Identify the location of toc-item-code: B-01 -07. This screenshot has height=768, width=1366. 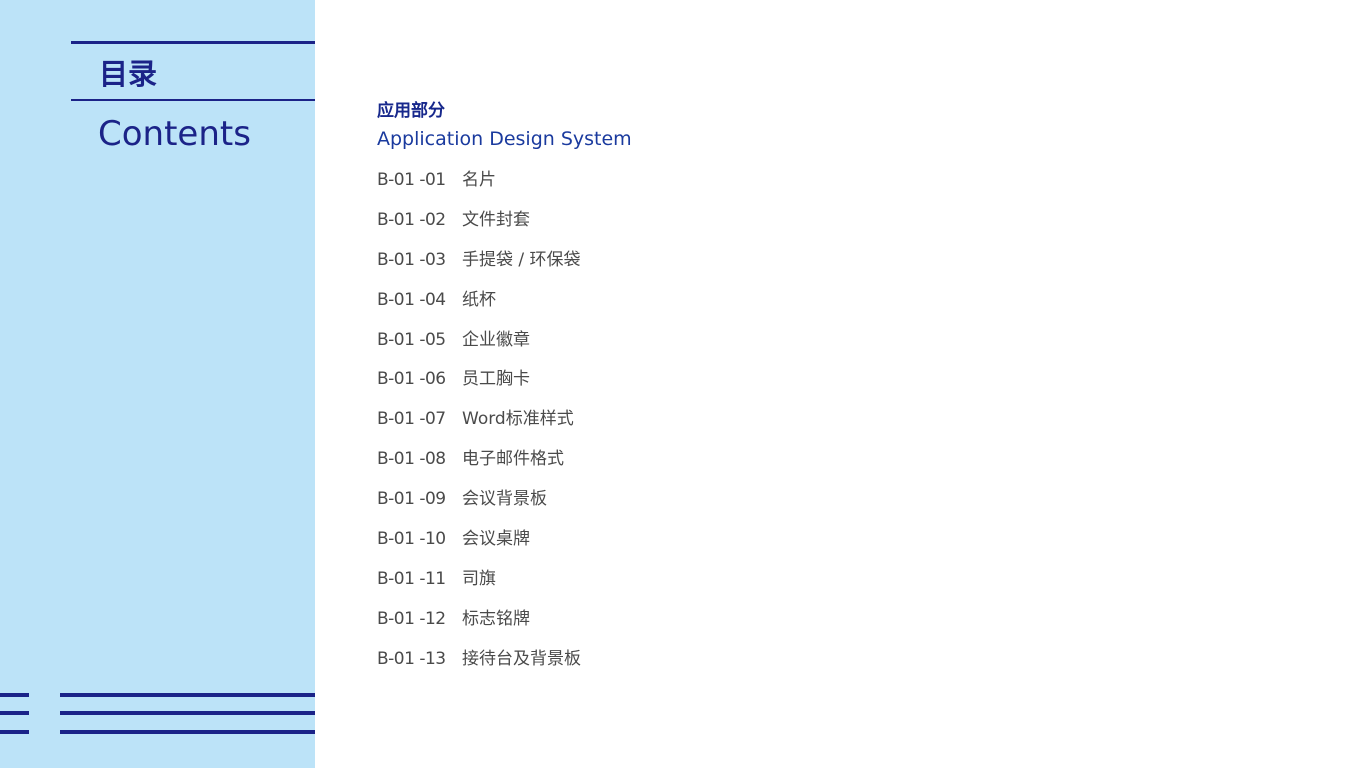
(411, 419).